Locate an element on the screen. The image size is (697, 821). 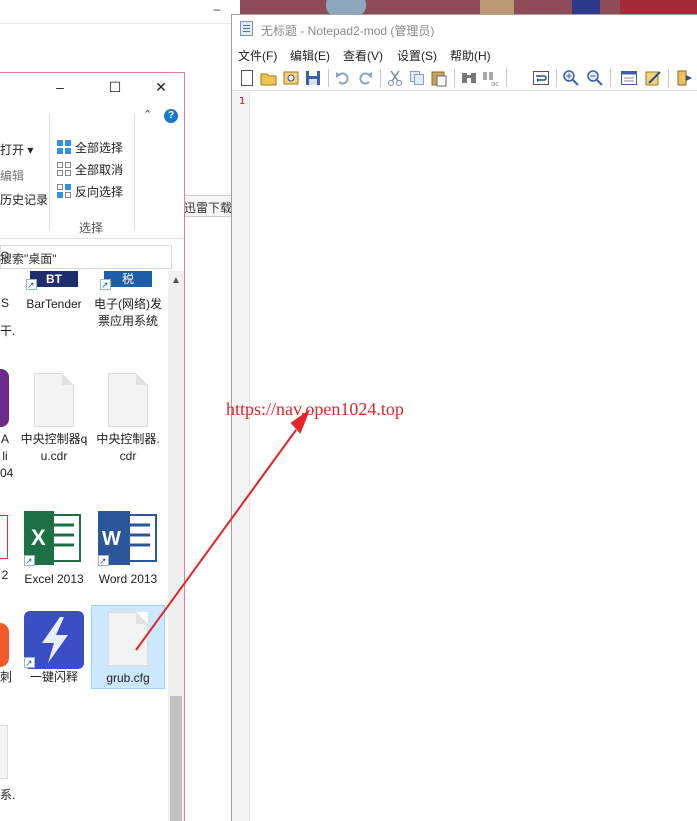
select-all-button: 全部选择 is located at coordinates (89, 147).